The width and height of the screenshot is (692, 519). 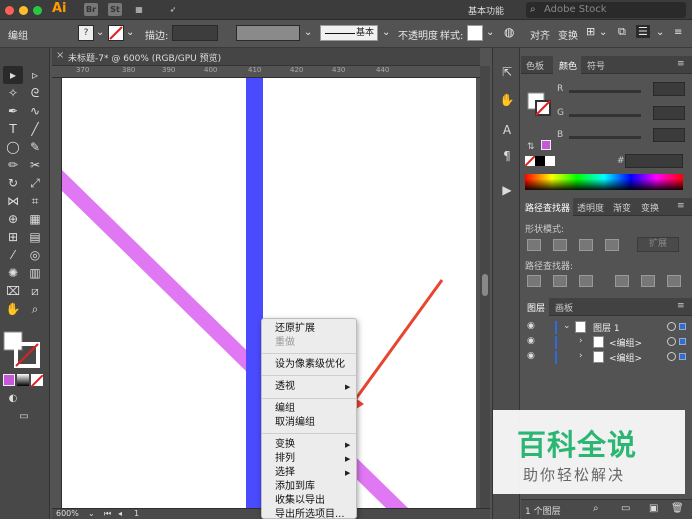 What do you see at coordinates (622, 281) in the screenshot?
I see `crop-icon` at bounding box center [622, 281].